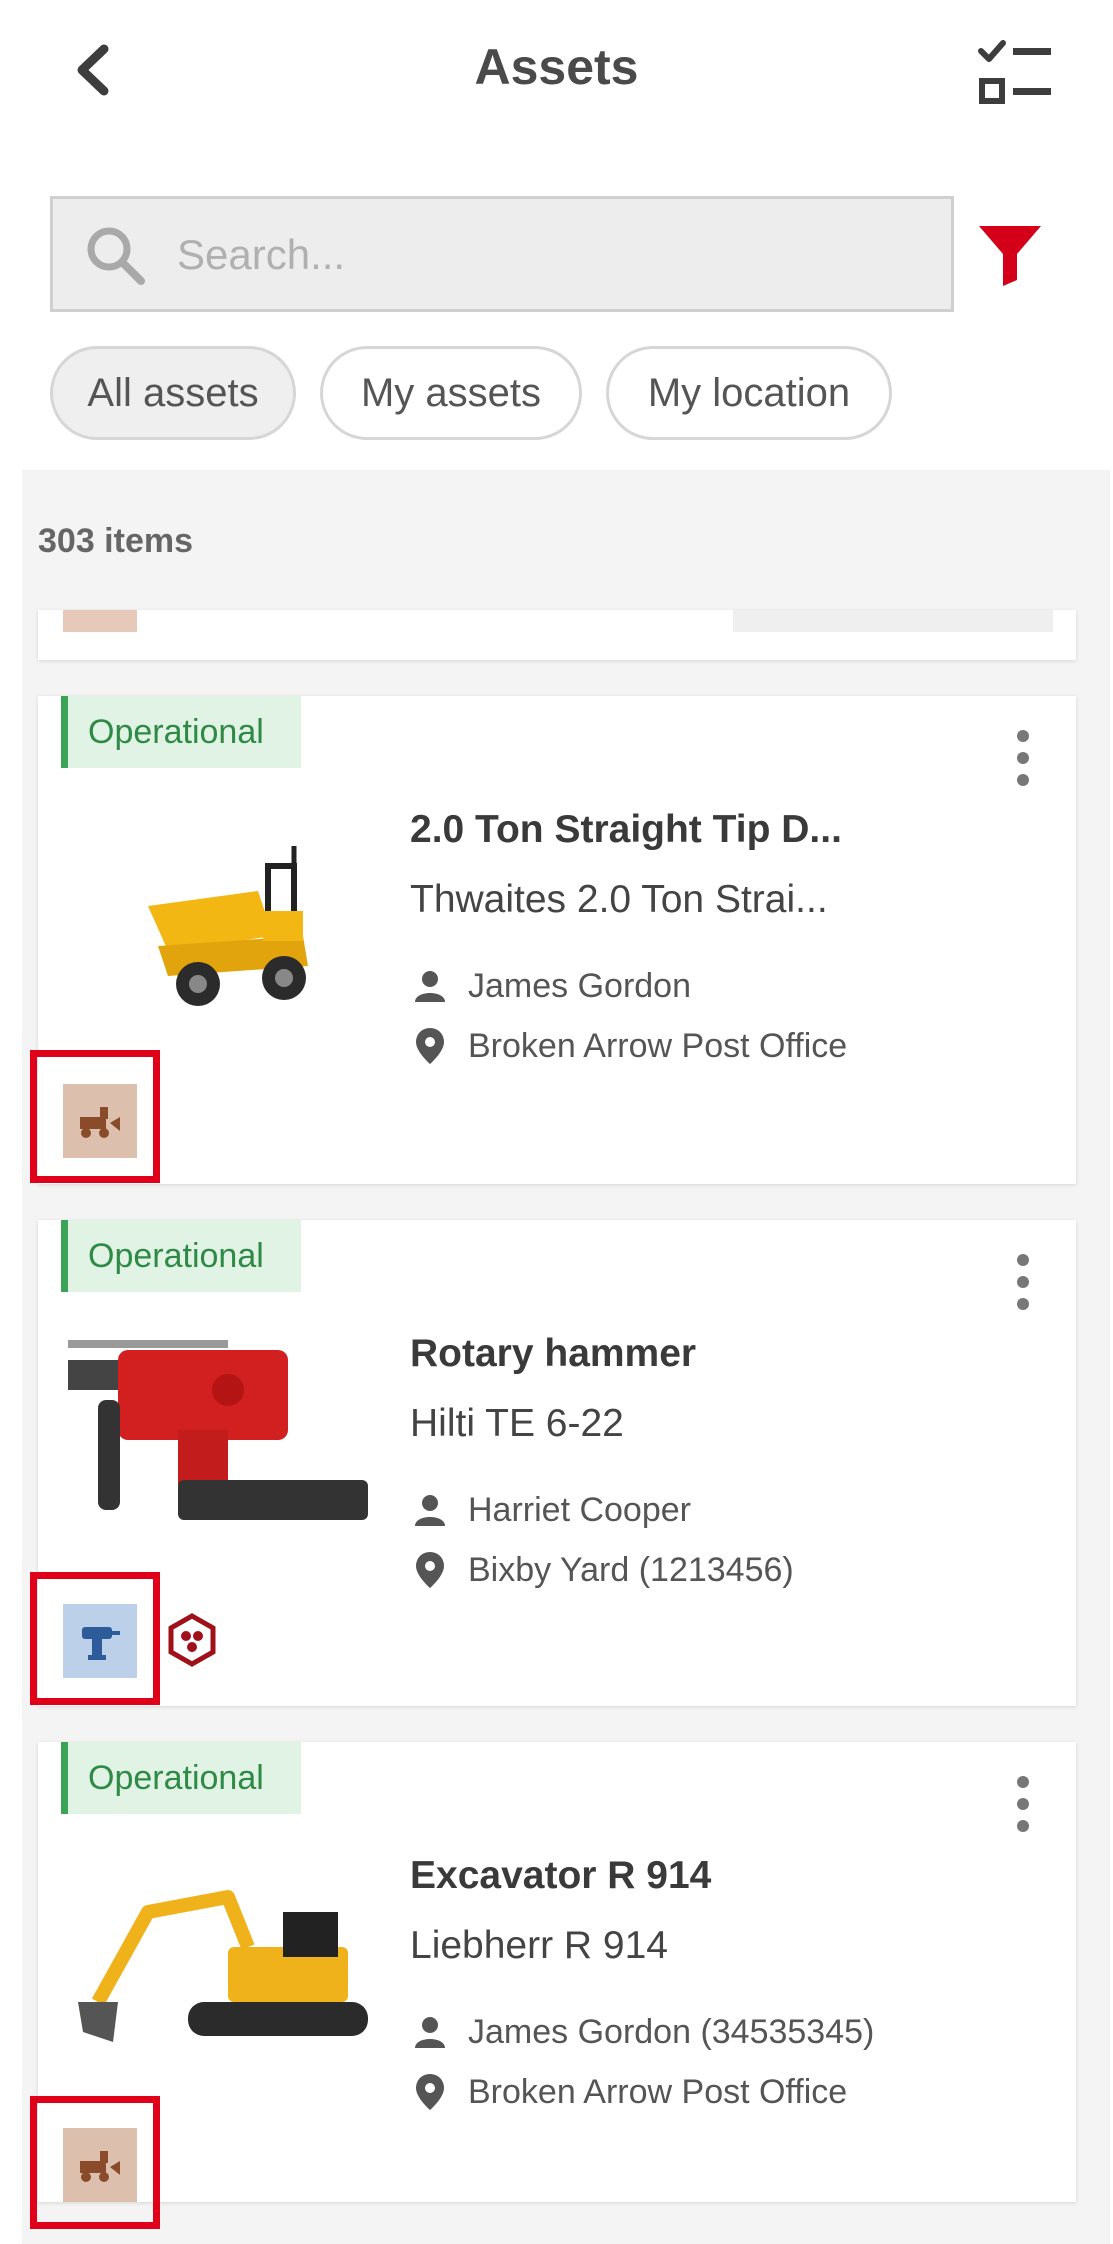 The height and width of the screenshot is (2244, 1113). What do you see at coordinates (192, 1640) in the screenshot?
I see `hexagon-badge-icon` at bounding box center [192, 1640].